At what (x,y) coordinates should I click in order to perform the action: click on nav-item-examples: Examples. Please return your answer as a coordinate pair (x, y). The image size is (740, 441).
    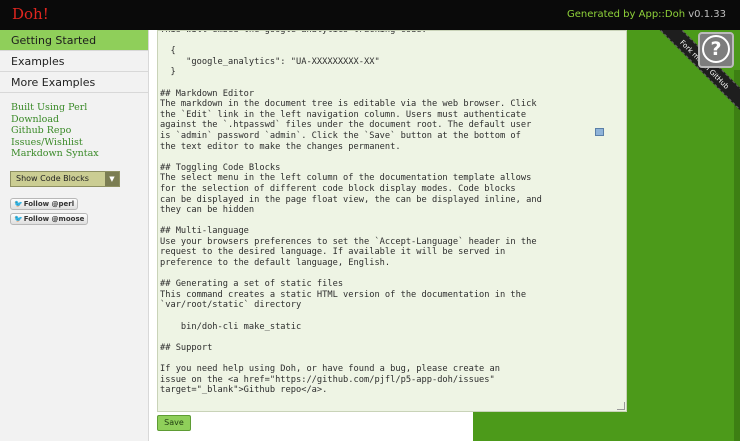
    Looking at the image, I should click on (74, 61).